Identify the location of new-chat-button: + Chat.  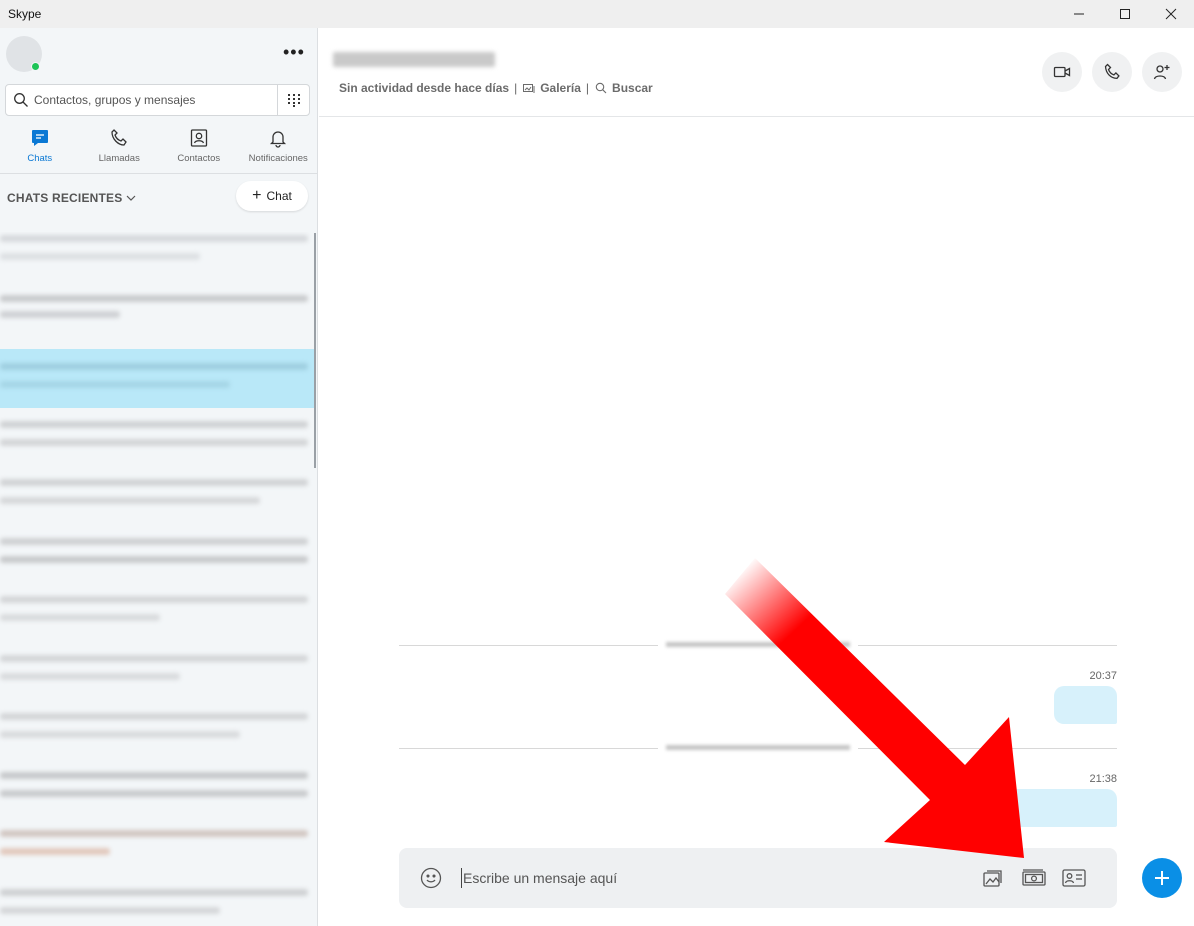
(272, 196).